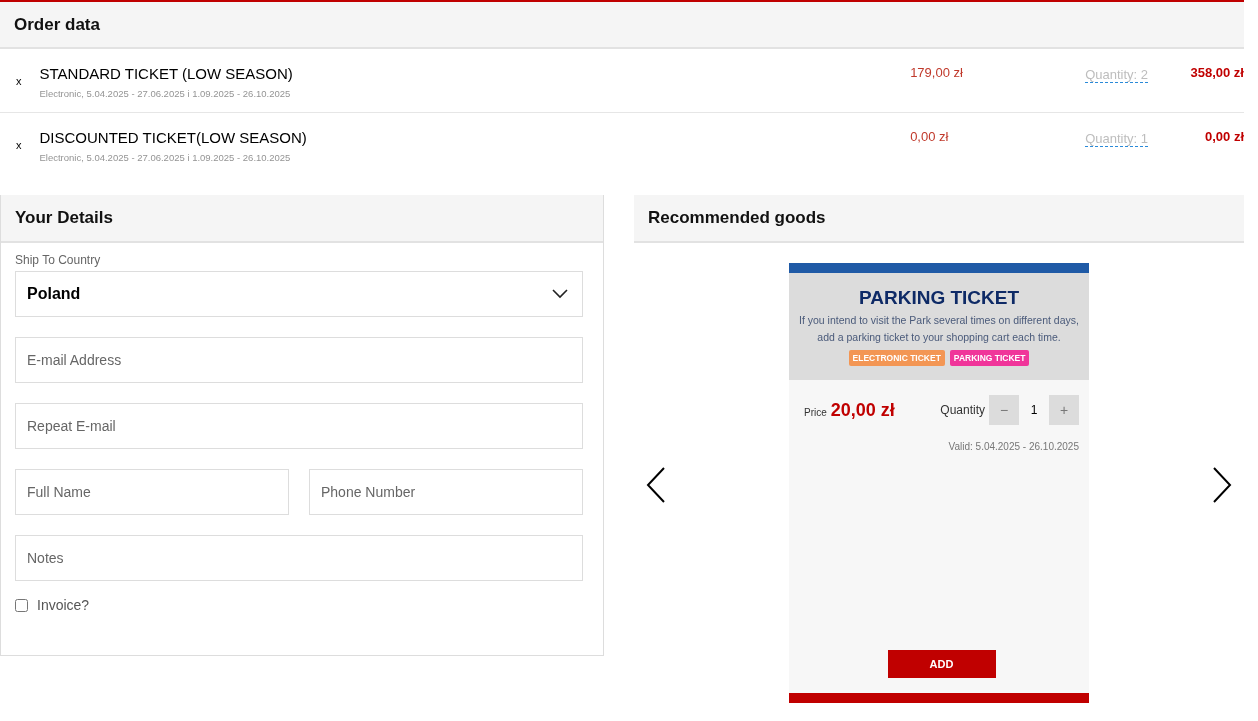 Image resolution: width=1258 pixels, height=721 pixels. Describe the element at coordinates (939, 329) in the screenshot. I see `product-description: If you intend to visit the Park several times on different days, add a parking ticket to your shopping cart each time.` at that location.